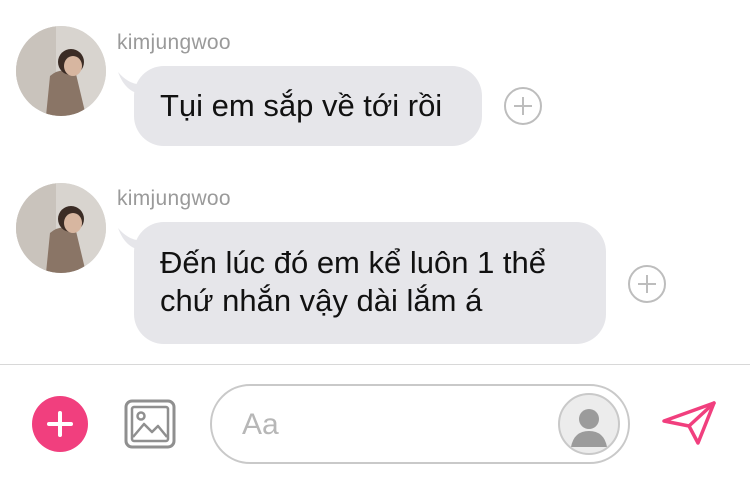 The image size is (750, 484). Describe the element at coordinates (689, 423) in the screenshot. I see `send-icon` at that location.